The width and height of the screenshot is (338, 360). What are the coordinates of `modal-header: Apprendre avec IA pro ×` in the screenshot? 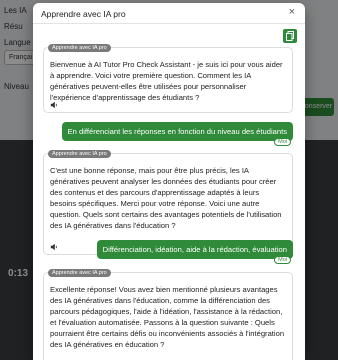 It's located at (169, 13).